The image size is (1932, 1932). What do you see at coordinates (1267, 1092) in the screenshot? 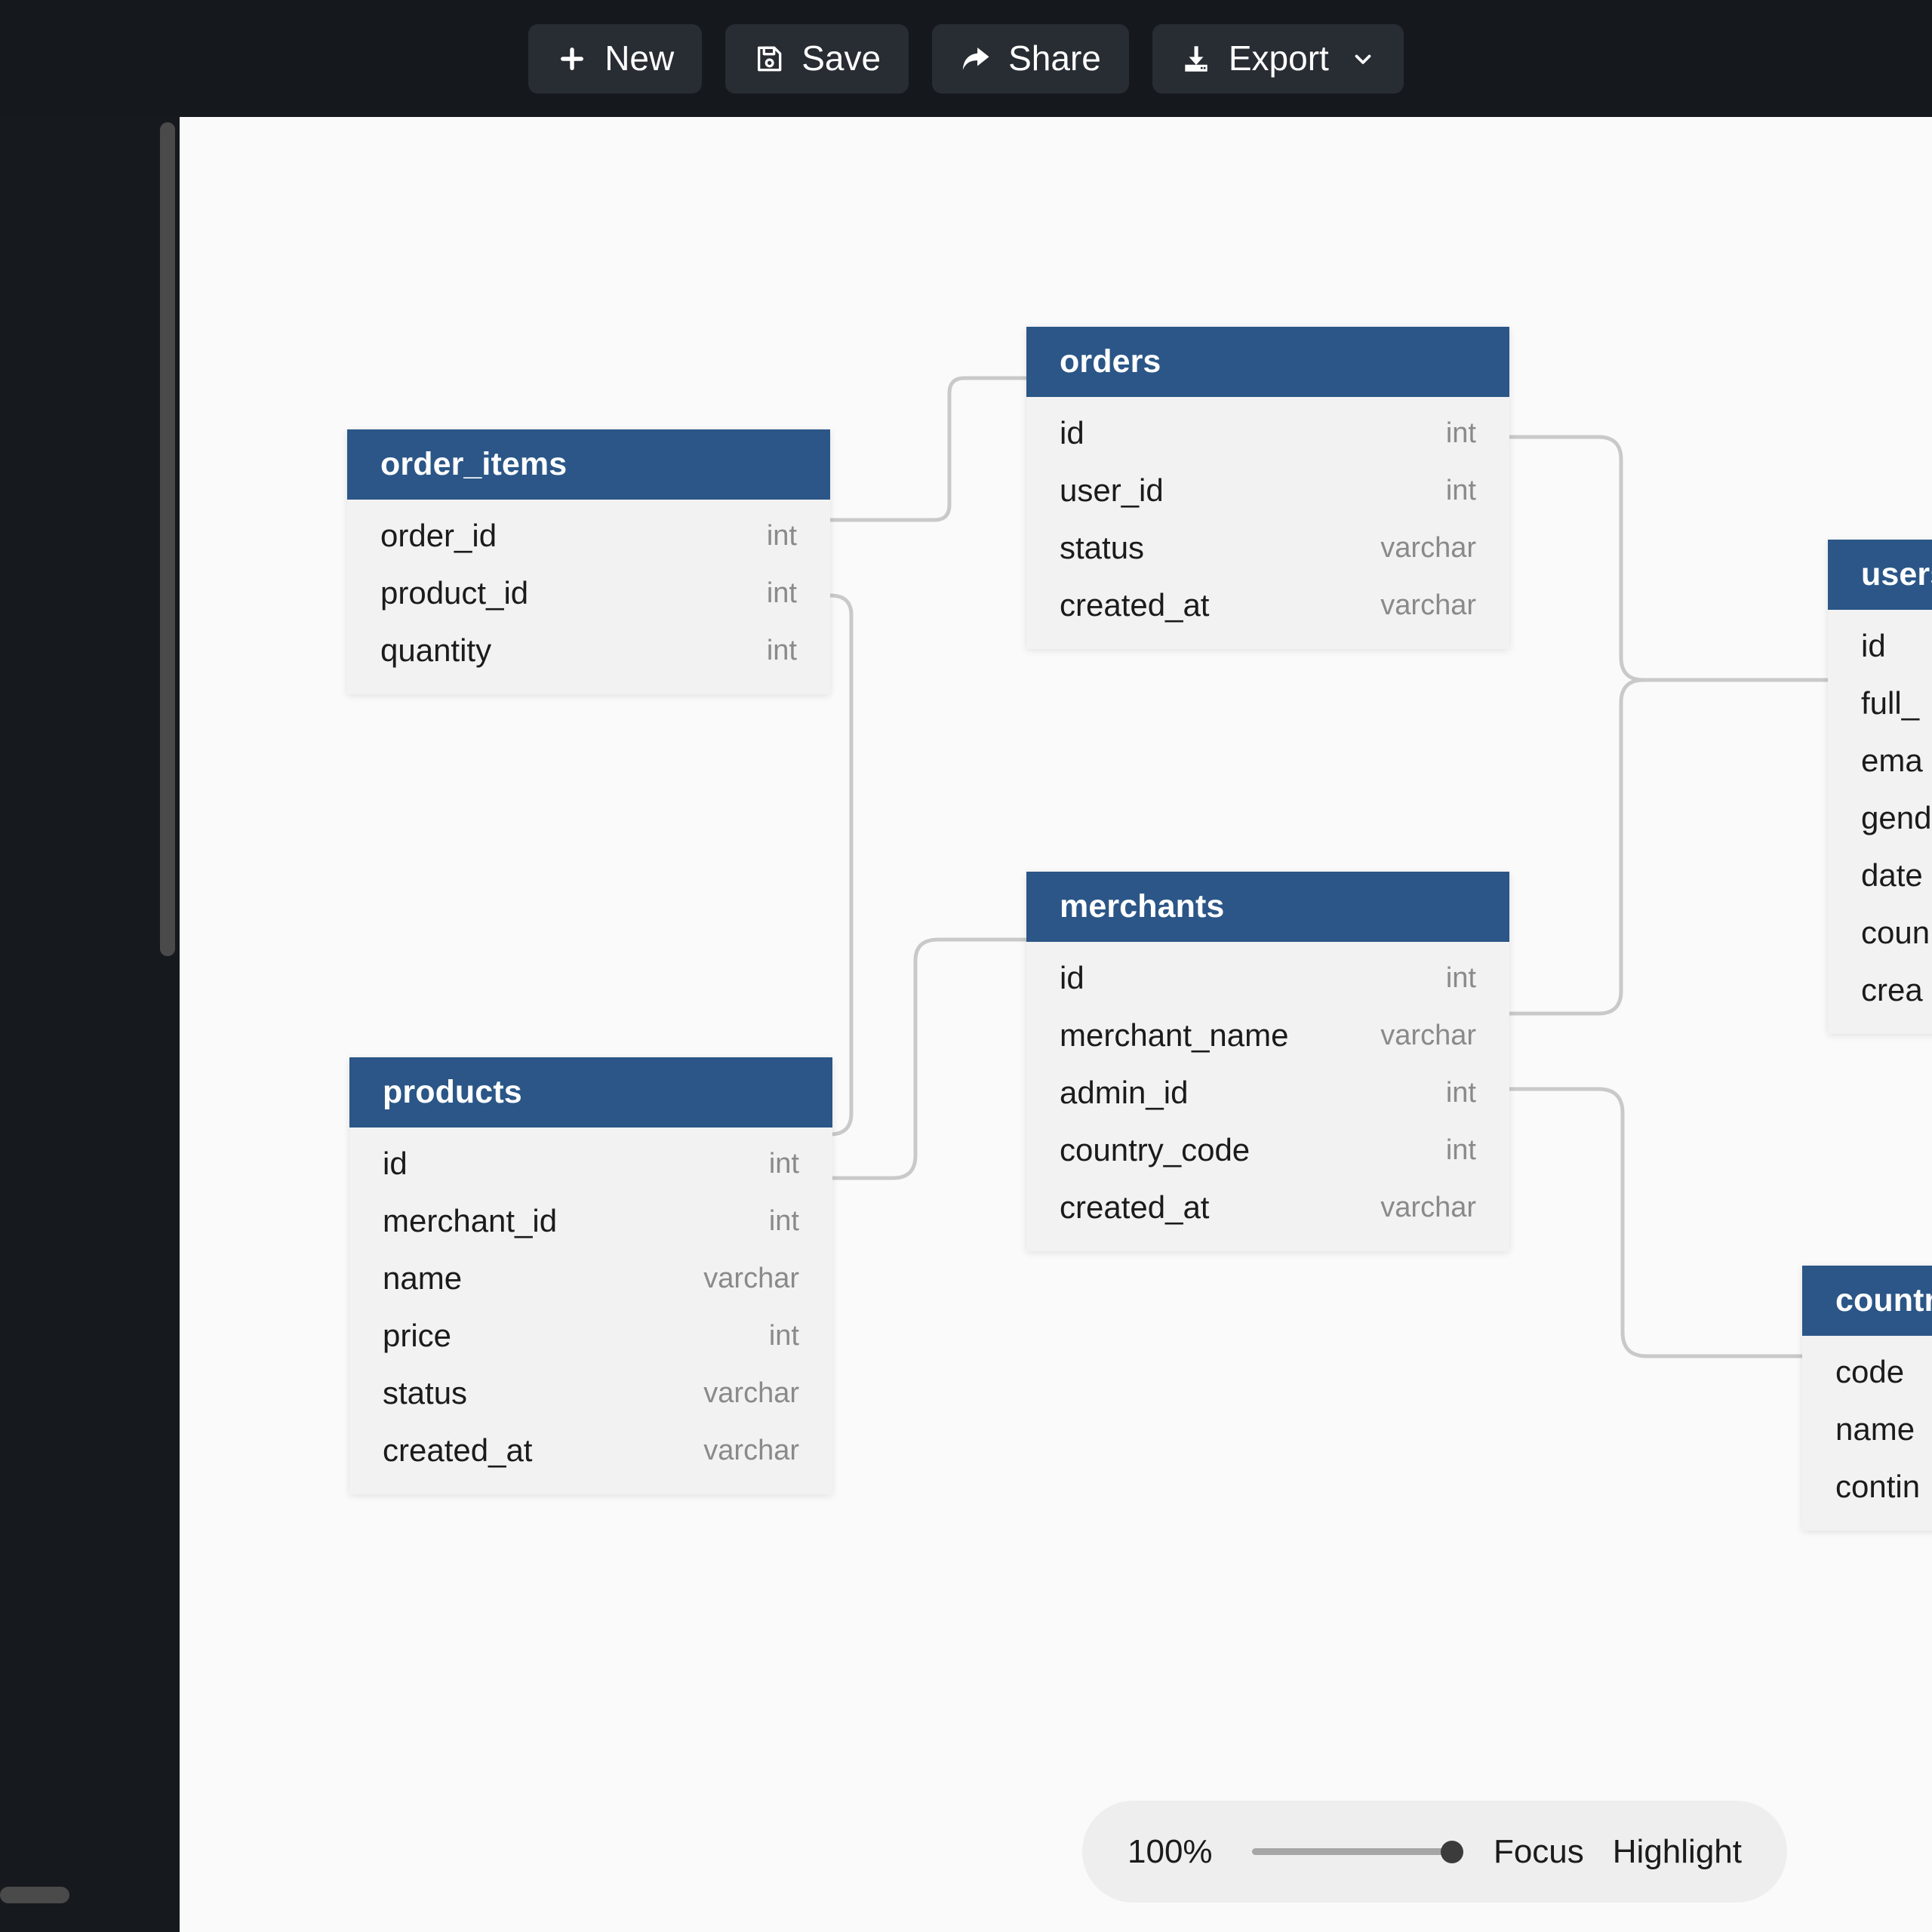
I see `table-row: admin_id int` at bounding box center [1267, 1092].